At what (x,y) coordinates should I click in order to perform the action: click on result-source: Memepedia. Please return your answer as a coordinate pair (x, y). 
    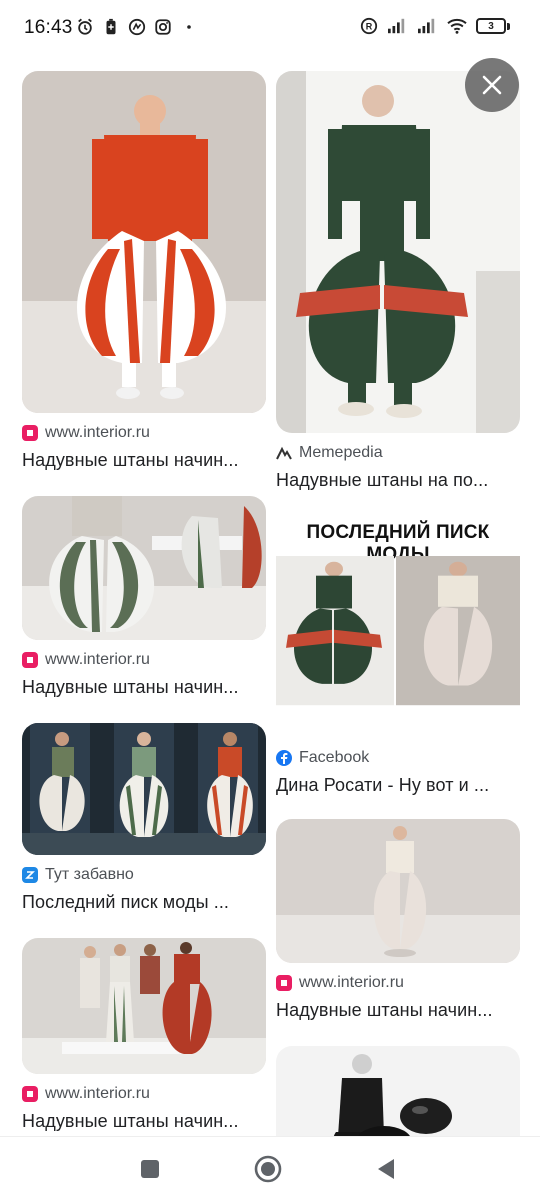
    Looking at the image, I should click on (341, 452).